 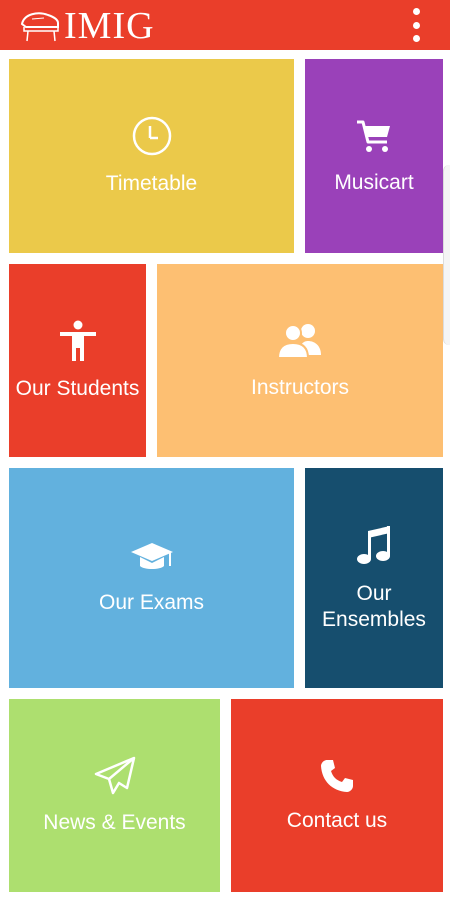 What do you see at coordinates (374, 578) in the screenshot?
I see `tile-our-ensembles: Our Ensembles` at bounding box center [374, 578].